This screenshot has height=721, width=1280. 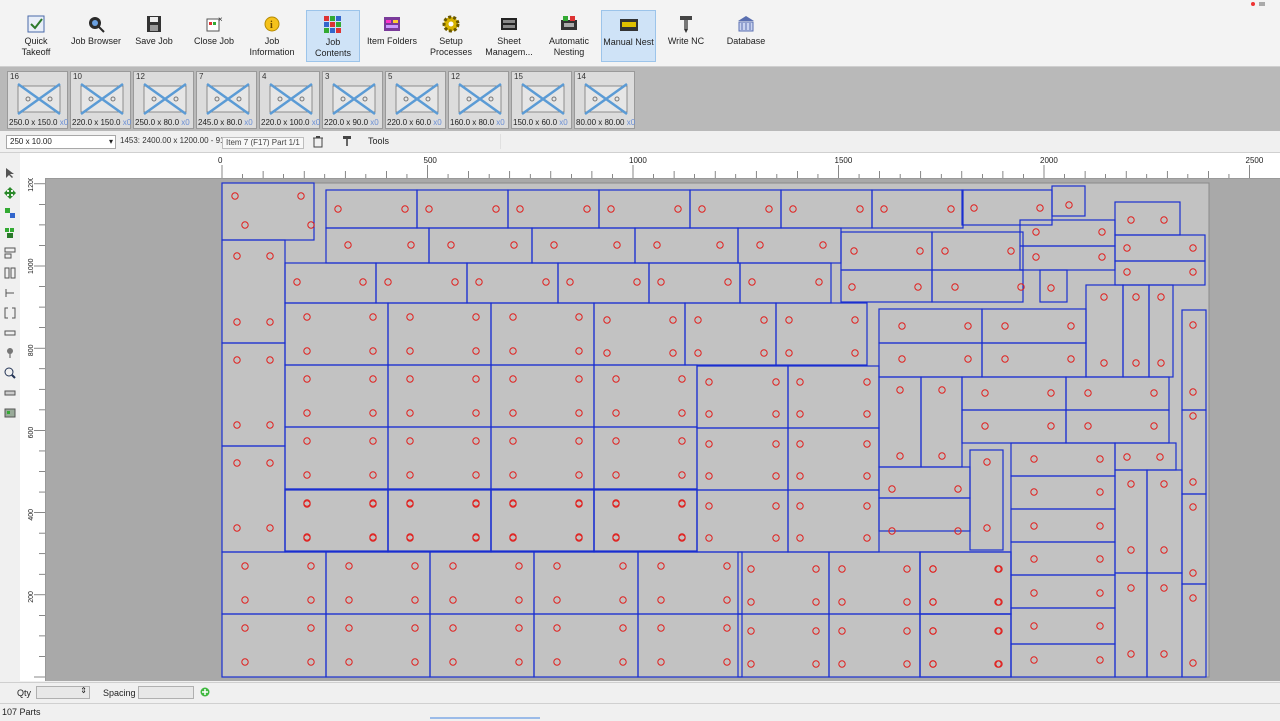 I want to click on item-folders-button: Item Folders, so click(x=392, y=36).